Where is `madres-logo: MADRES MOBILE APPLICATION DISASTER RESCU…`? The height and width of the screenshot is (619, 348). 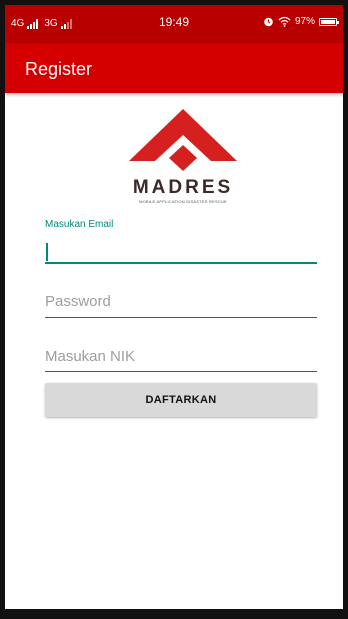
madres-logo: MADRES MOBILE APPLICATION DISASTER RESCU… is located at coordinates (183, 155).